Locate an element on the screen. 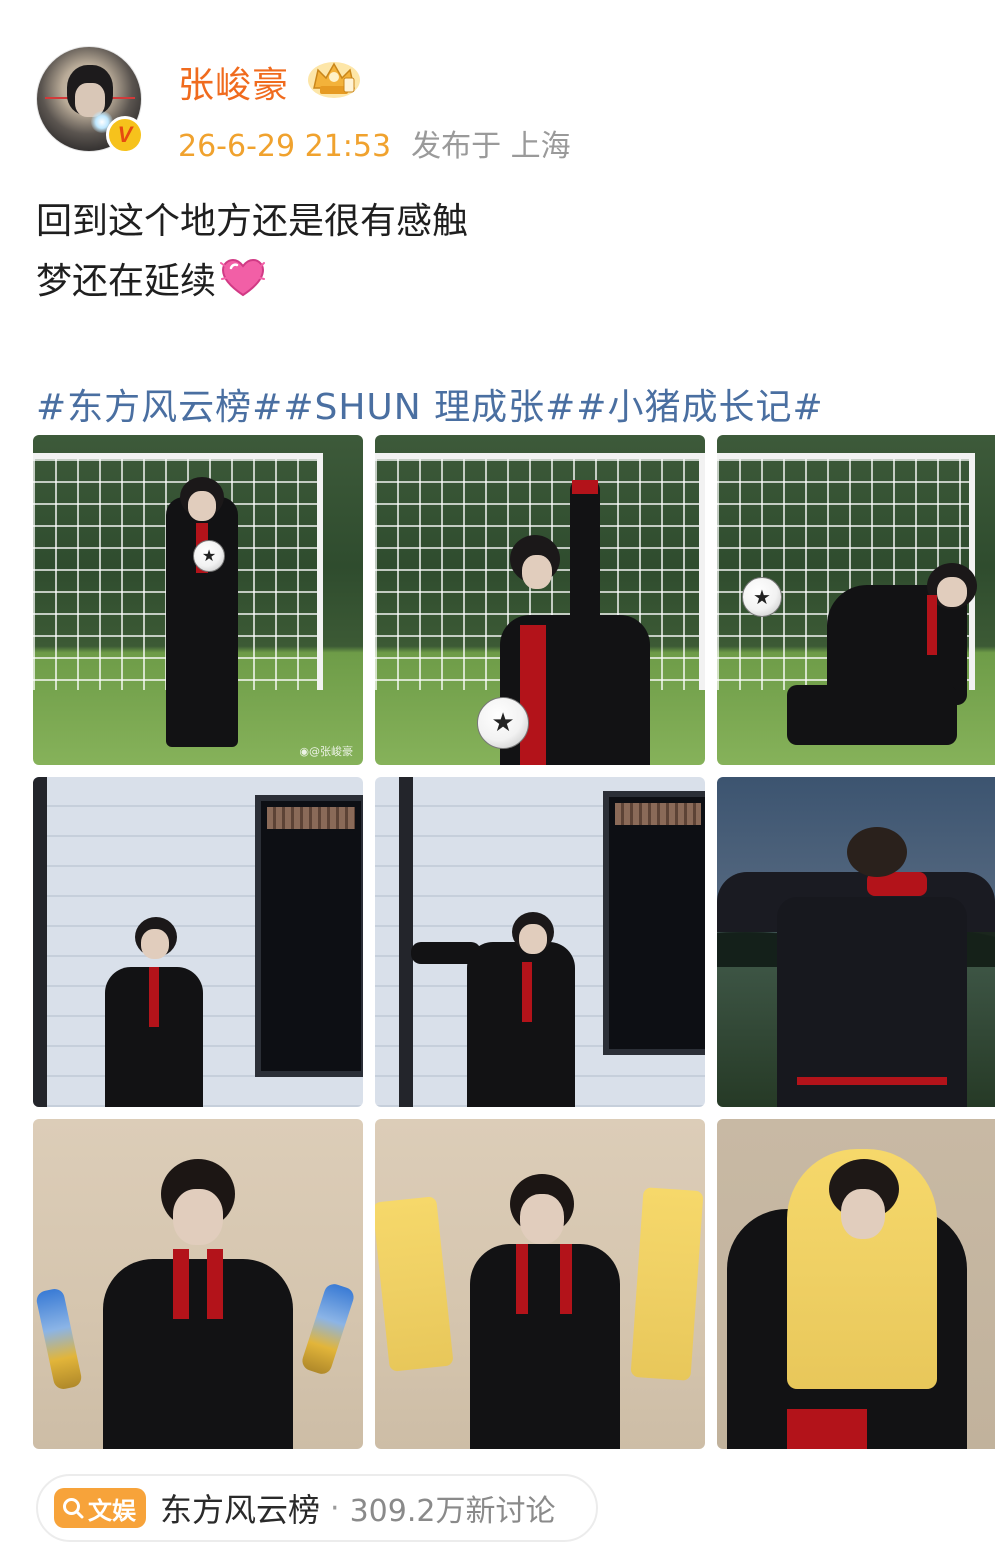  post-timestamp: 26-6-29 21:53 is located at coordinates (285, 146).